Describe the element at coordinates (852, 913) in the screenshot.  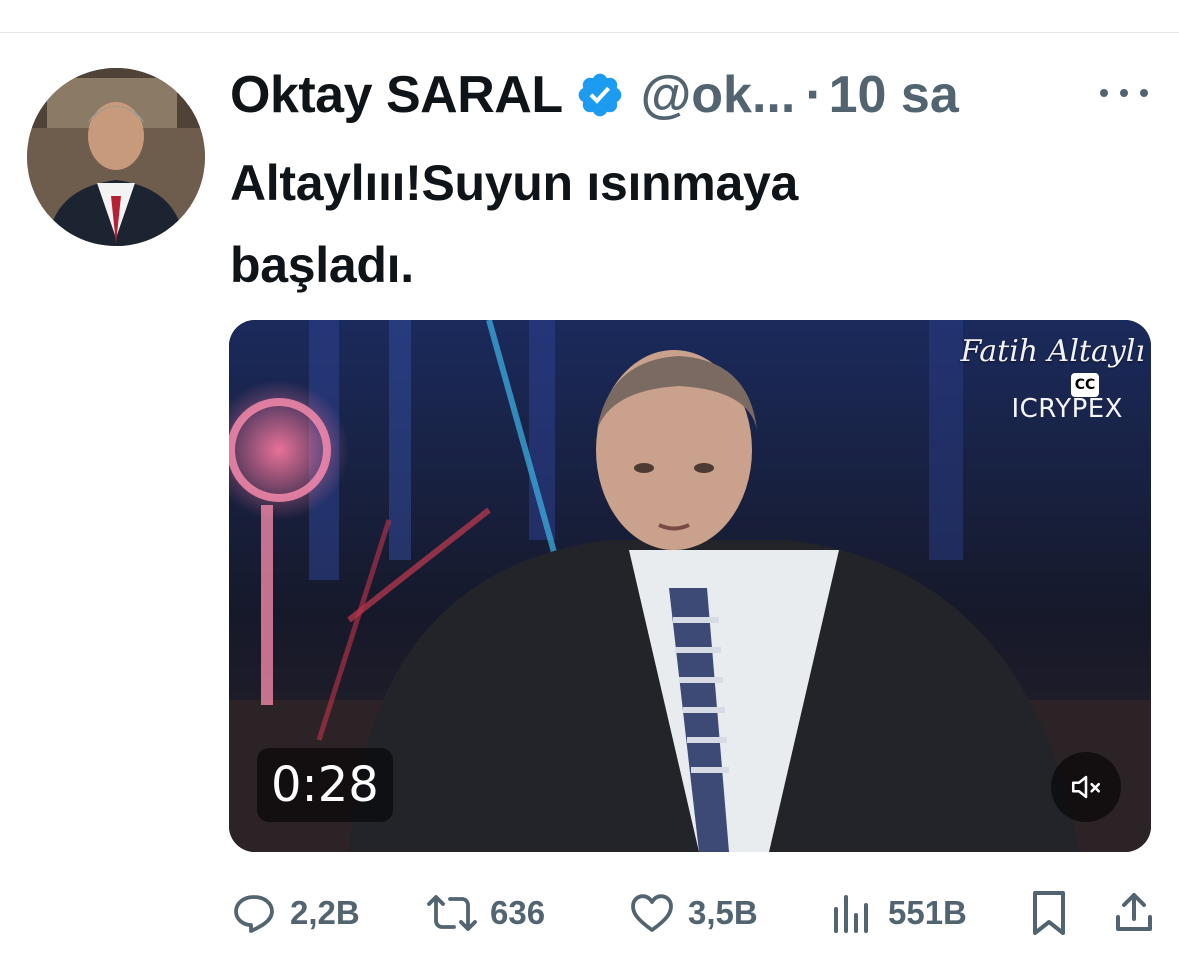
I see `views-chart-icon` at that location.